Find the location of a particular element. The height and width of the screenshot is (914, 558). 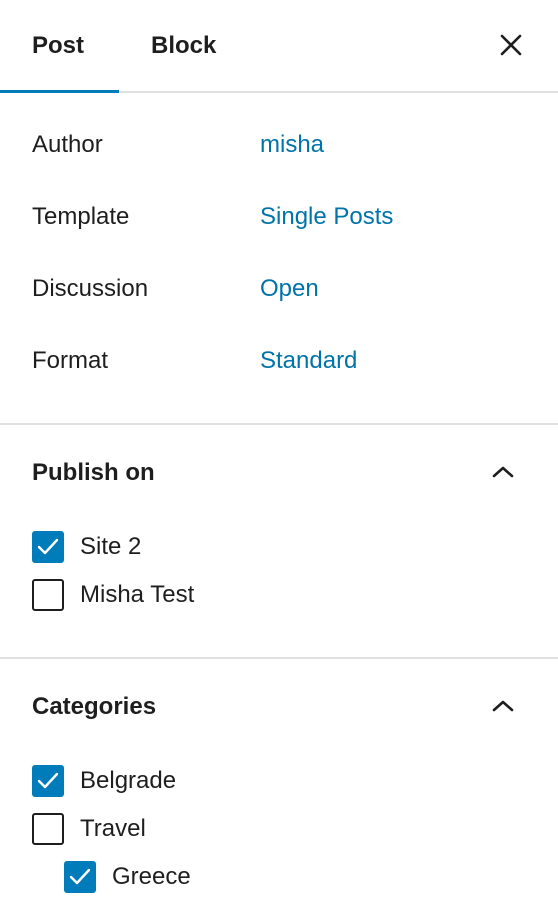

checkbox-belgrade is located at coordinates (48, 781).